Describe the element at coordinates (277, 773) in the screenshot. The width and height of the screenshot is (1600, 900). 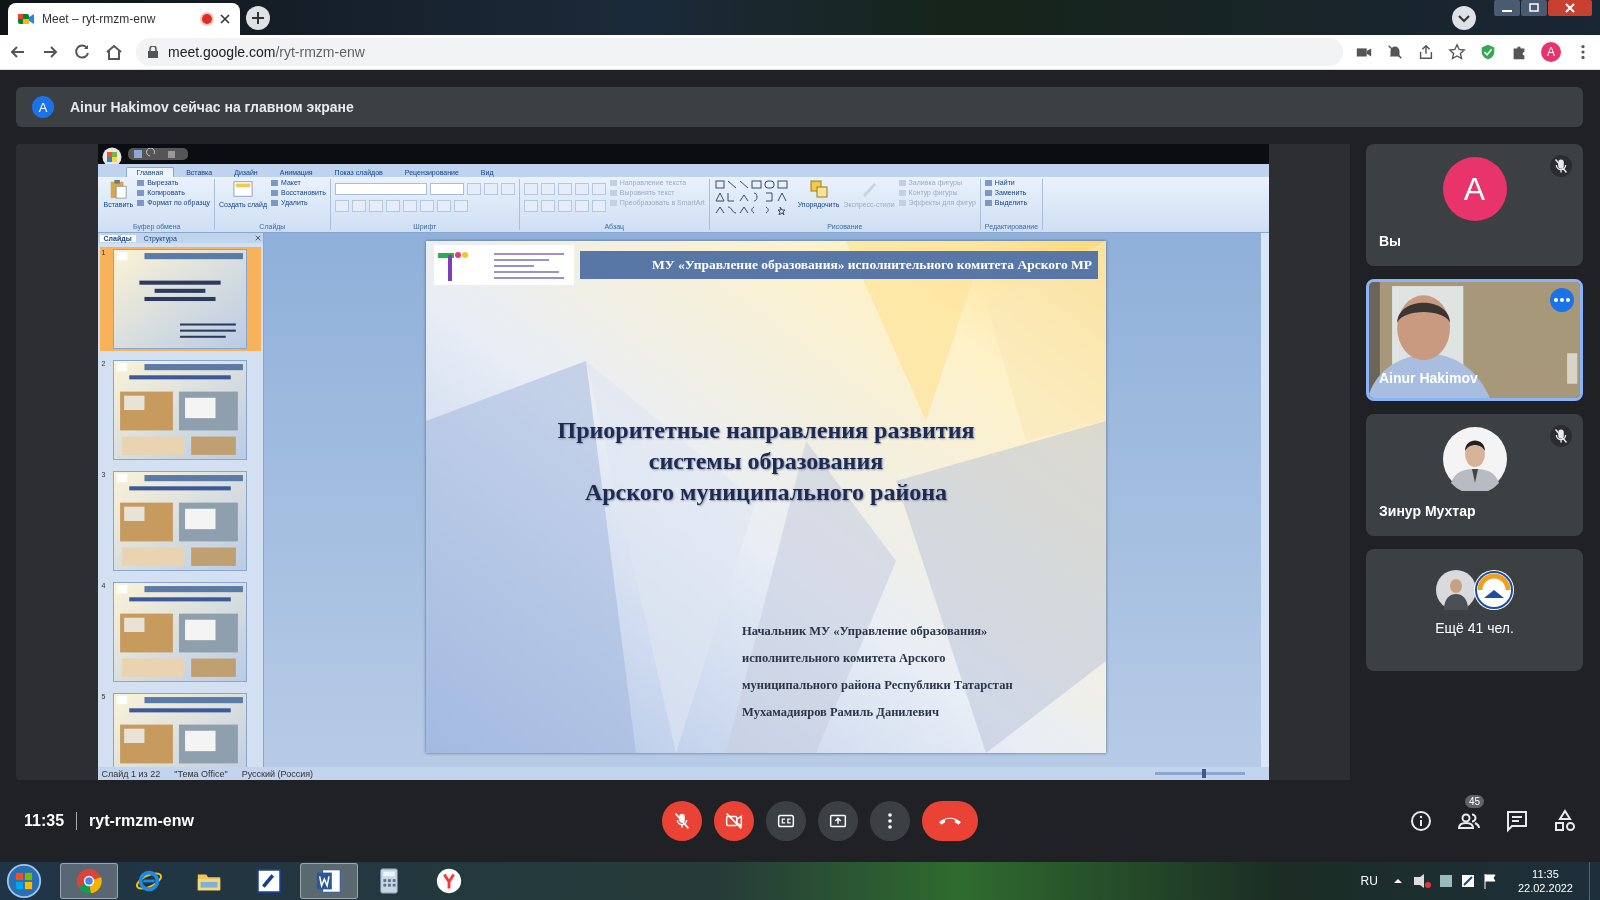
I see `status-text: Русский (Россия)` at that location.